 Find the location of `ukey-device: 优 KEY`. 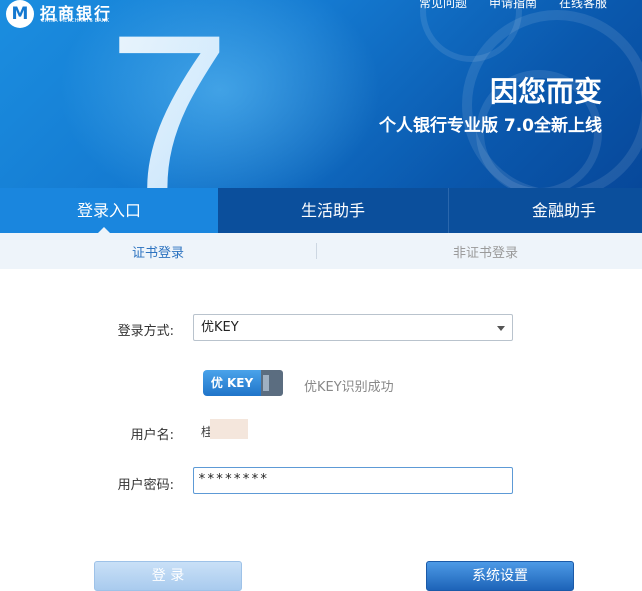

ukey-device: 优 KEY is located at coordinates (243, 383).